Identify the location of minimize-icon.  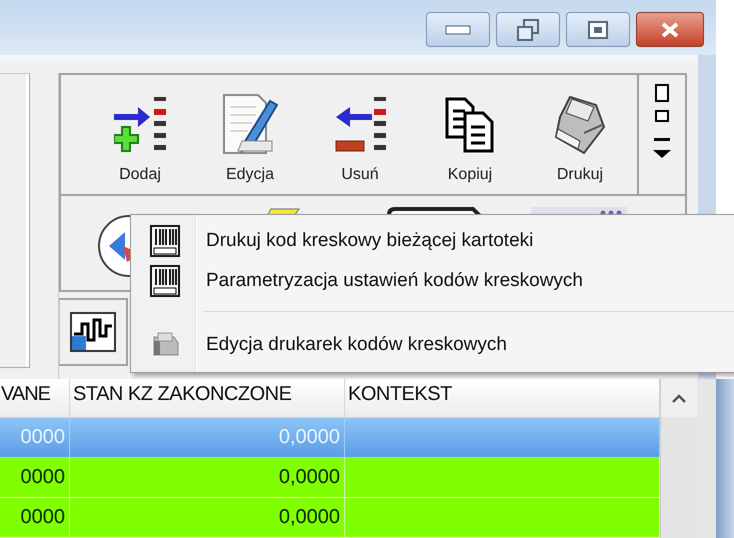
(458, 29).